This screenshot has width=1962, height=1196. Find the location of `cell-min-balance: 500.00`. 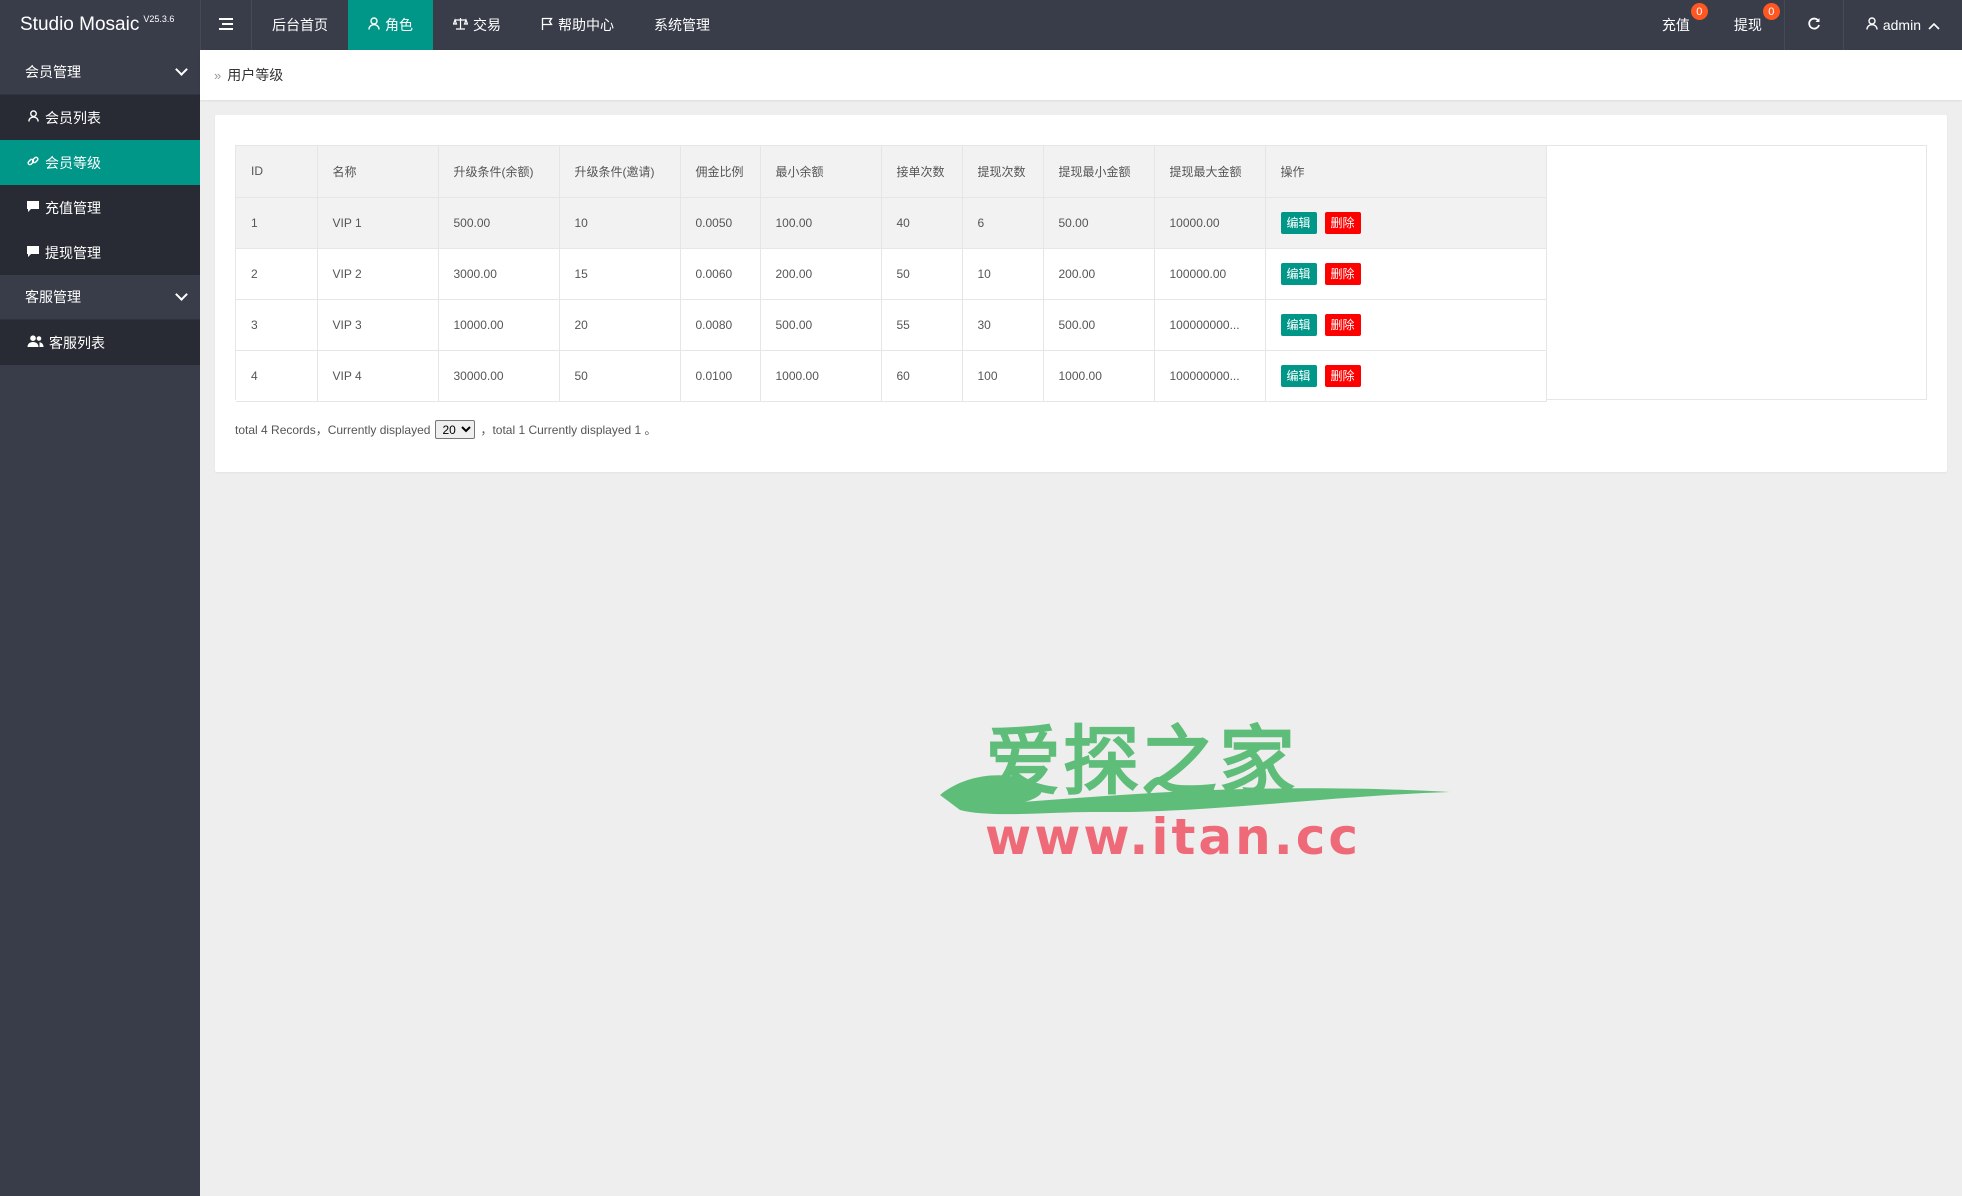

cell-min-balance: 500.00 is located at coordinates (821, 325).